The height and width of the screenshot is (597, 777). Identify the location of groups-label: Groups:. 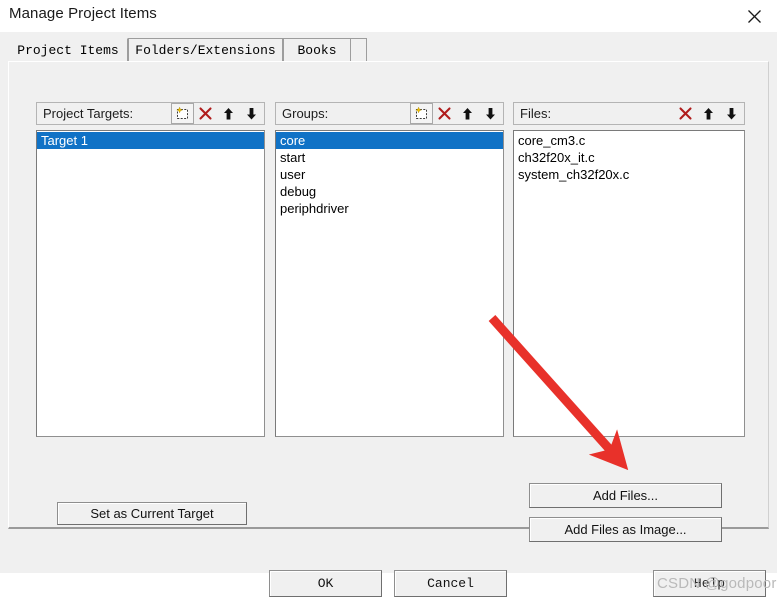
(305, 113).